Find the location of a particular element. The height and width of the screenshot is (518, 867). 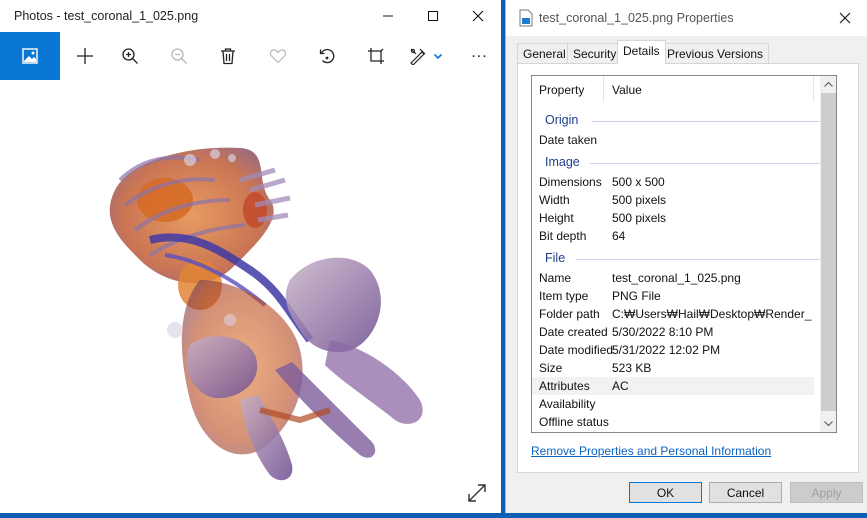

group-label: File is located at coordinates (555, 258).